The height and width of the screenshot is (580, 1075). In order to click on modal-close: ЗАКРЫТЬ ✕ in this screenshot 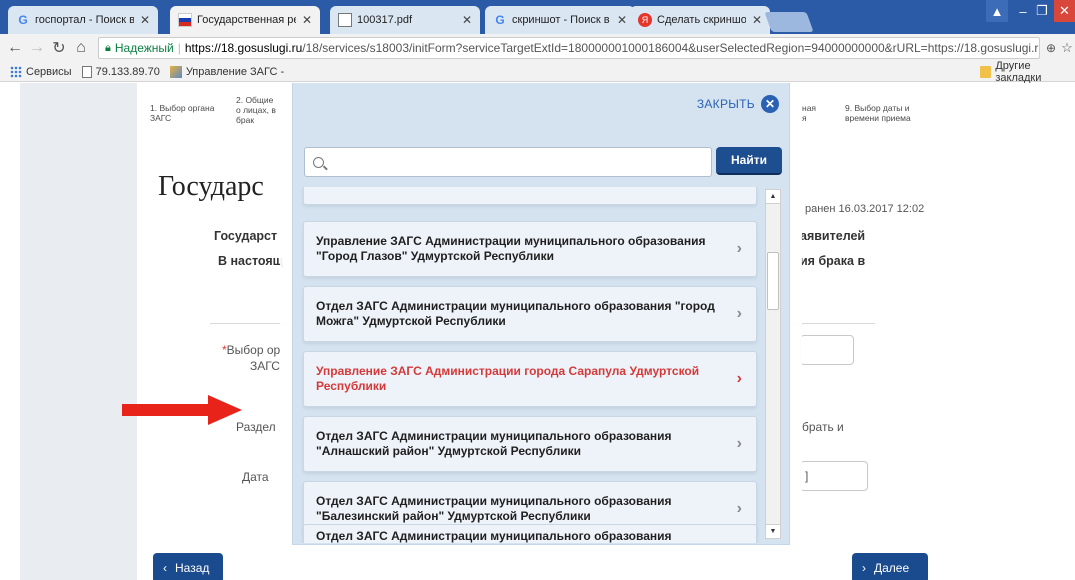, I will do `click(738, 104)`.